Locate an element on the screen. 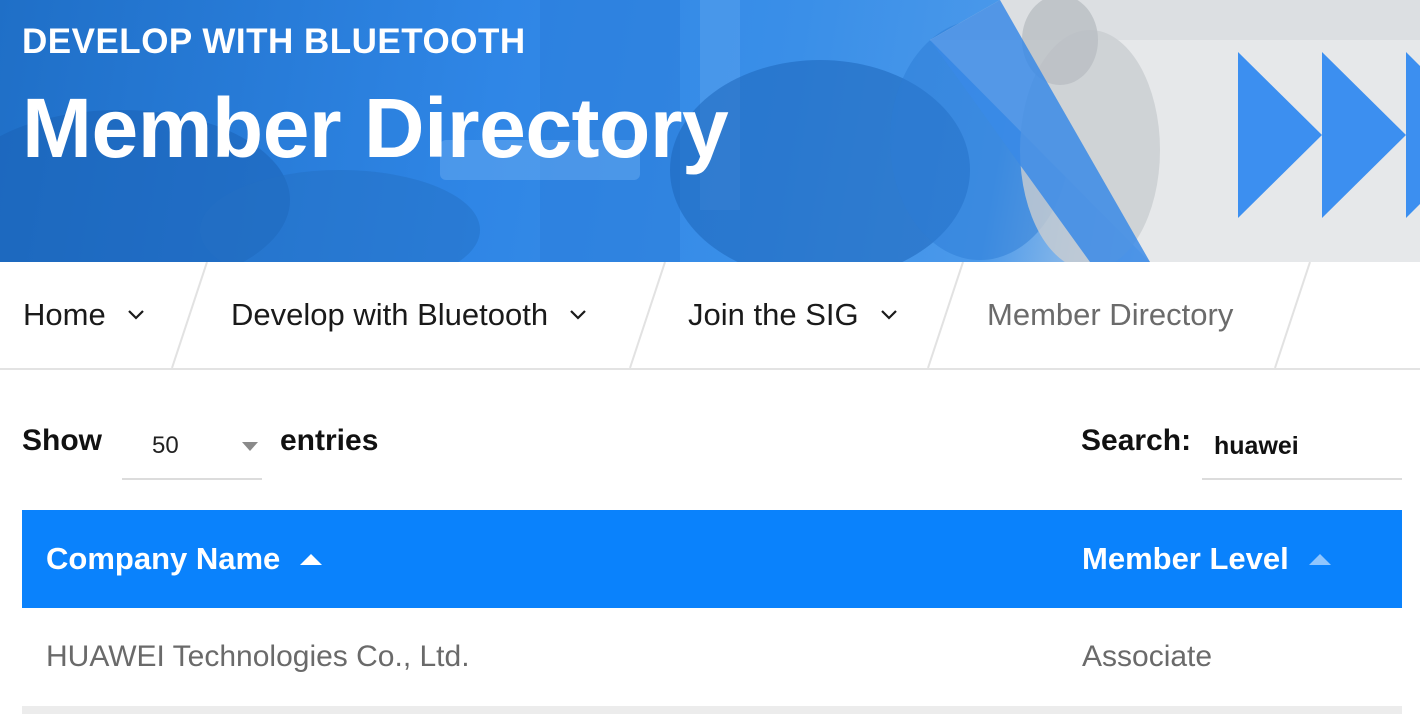 This screenshot has height=714, width=1420. search-label: Search: is located at coordinates (1136, 440).